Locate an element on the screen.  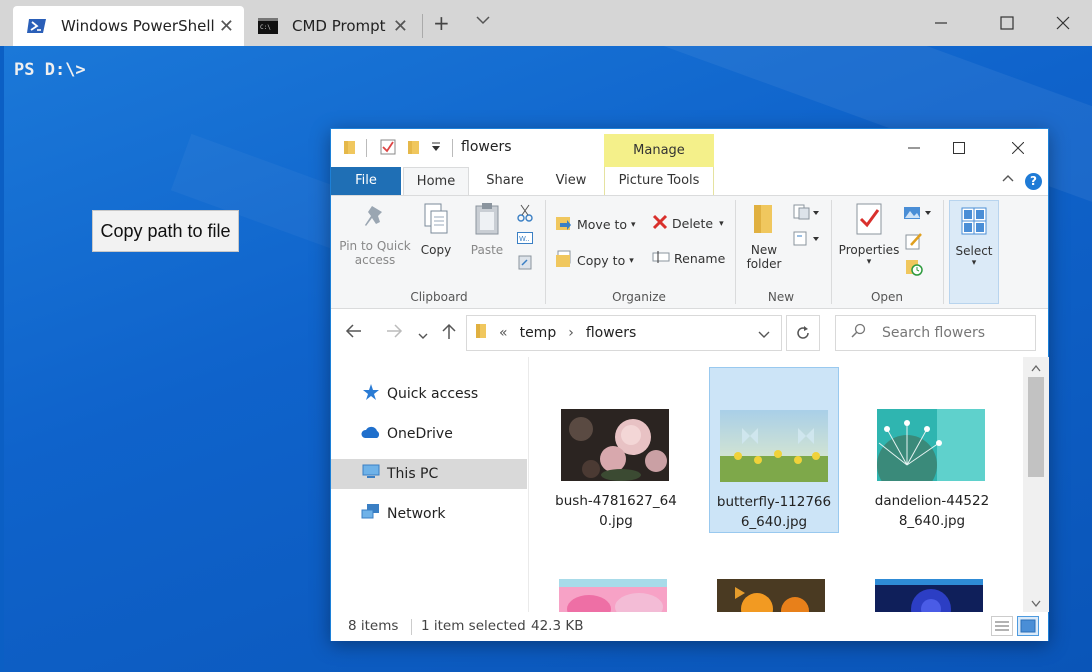
copy-to-button: Copy to ▾ is located at coordinates (594, 260).